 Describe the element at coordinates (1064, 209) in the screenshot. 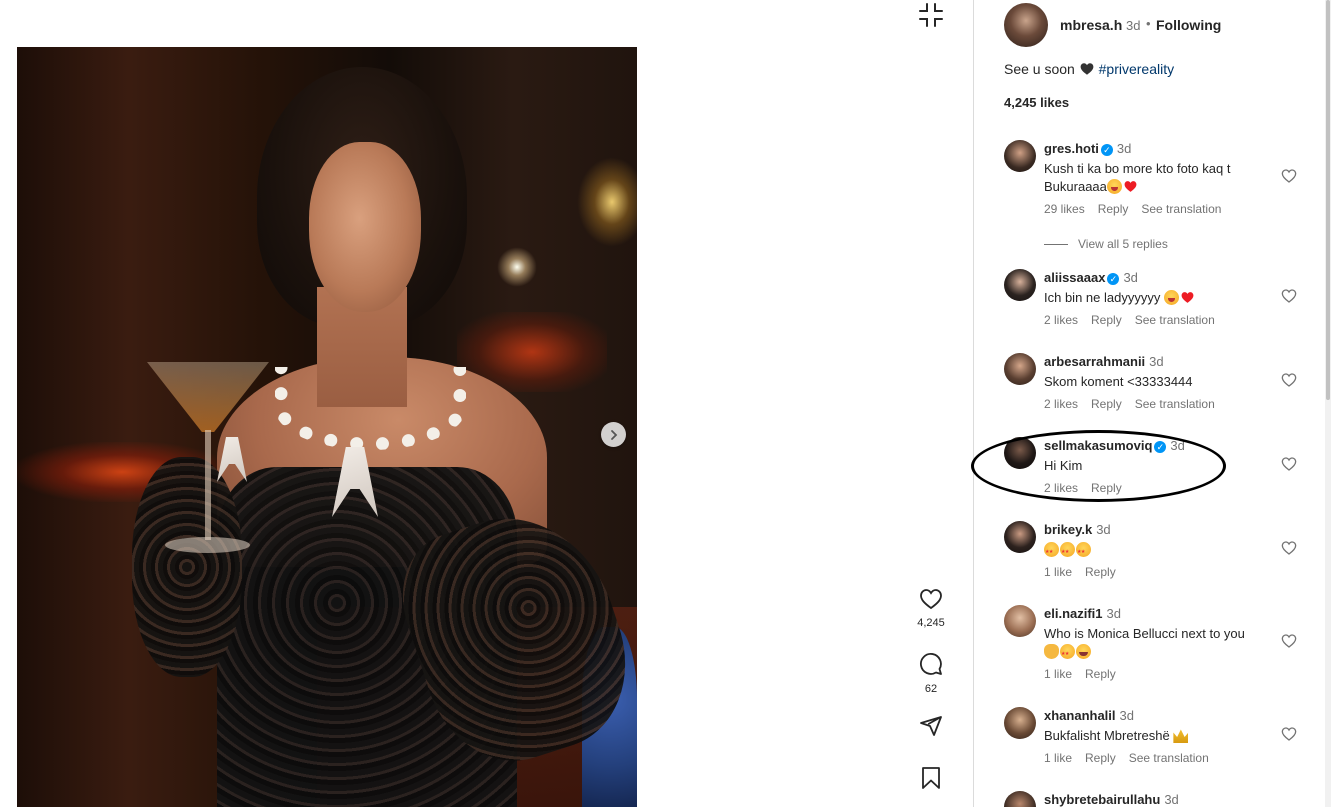

I see `comment-likes: 29 likes` at that location.